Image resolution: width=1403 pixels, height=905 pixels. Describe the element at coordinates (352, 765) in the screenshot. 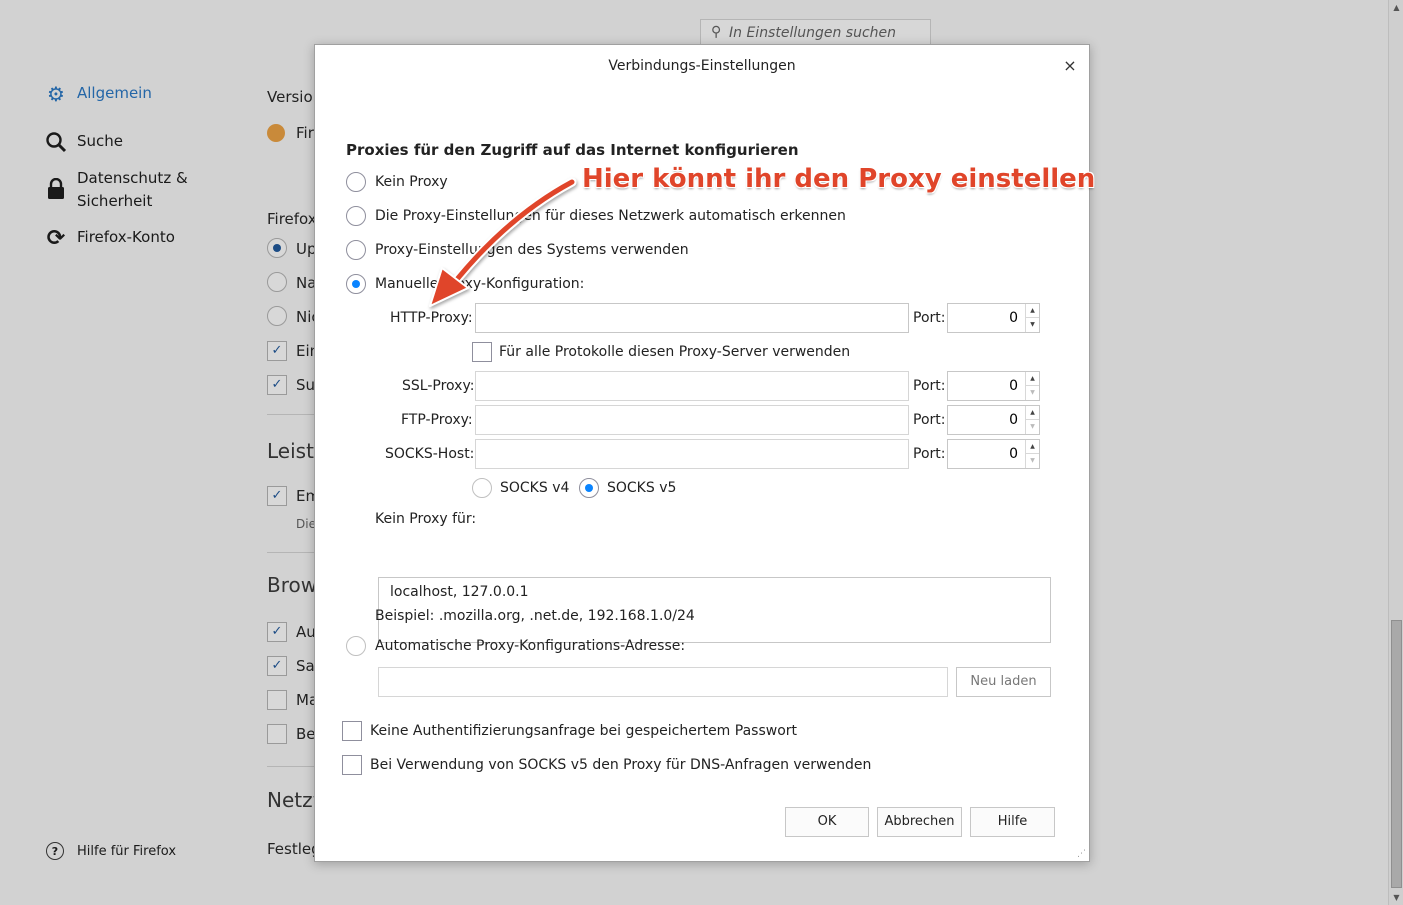

I see `socks-dns-checkbox` at that location.